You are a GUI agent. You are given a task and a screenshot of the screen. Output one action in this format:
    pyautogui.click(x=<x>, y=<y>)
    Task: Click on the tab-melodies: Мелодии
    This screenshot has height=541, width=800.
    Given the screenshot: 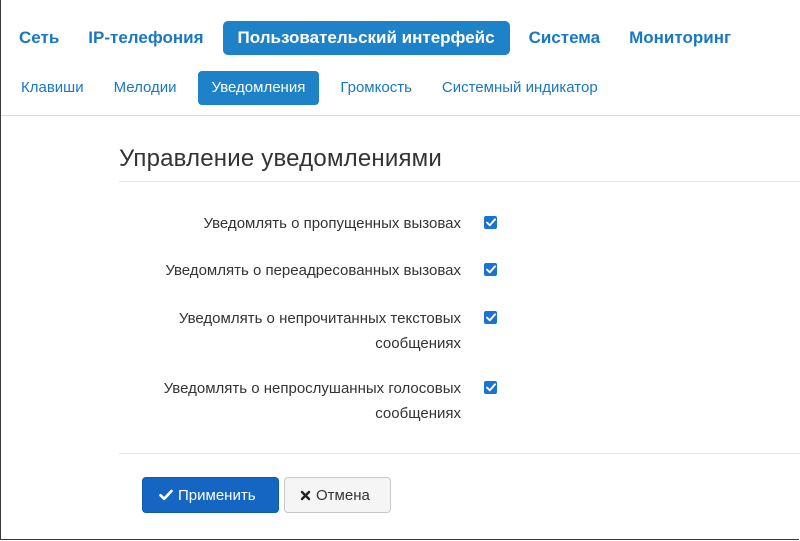 What is the action you would take?
    pyautogui.click(x=145, y=88)
    